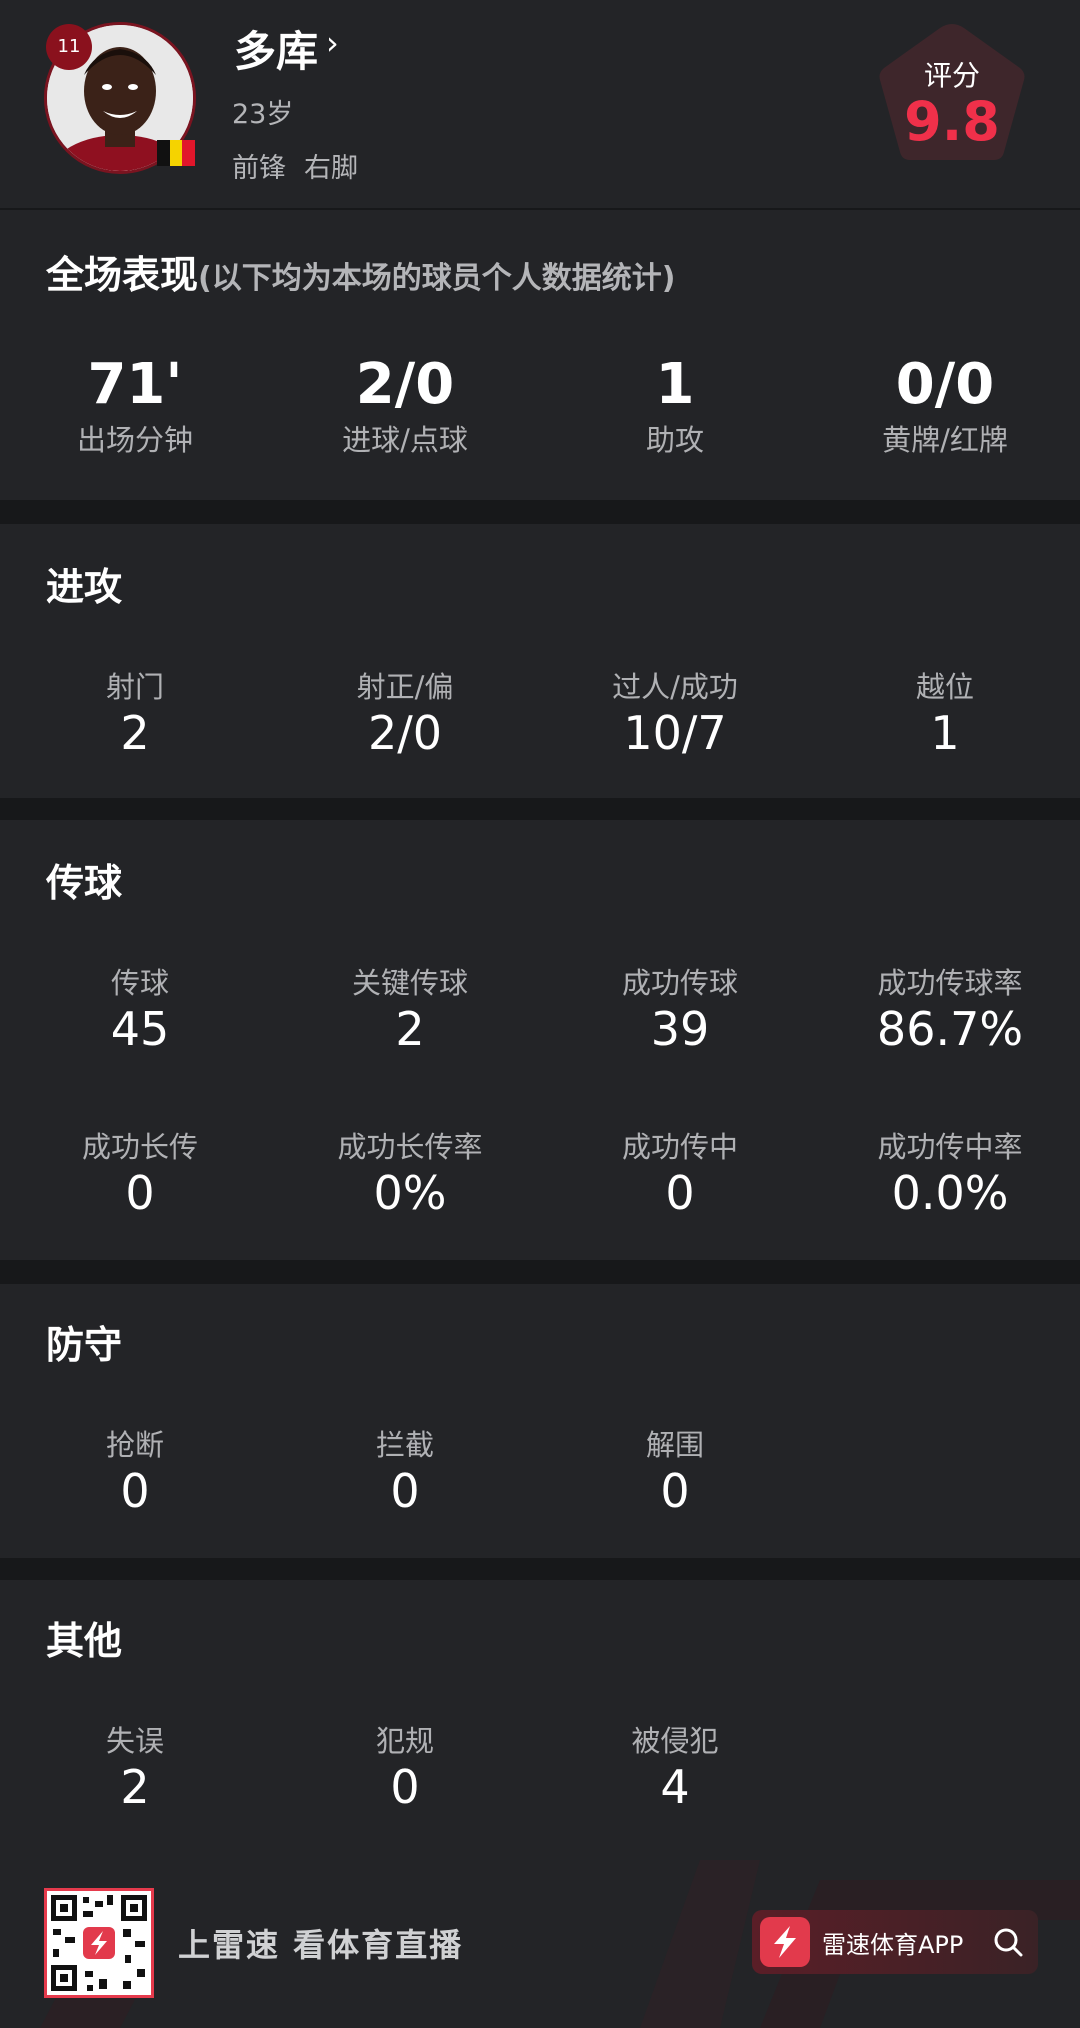 The image size is (1080, 2028). Describe the element at coordinates (679, 1147) in the screenshot. I see `passing-stat-label: 成功传中` at that location.